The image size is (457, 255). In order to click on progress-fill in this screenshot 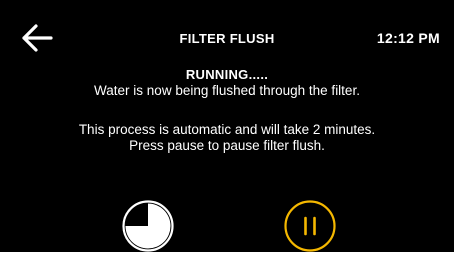, I will do `click(148, 226)`.